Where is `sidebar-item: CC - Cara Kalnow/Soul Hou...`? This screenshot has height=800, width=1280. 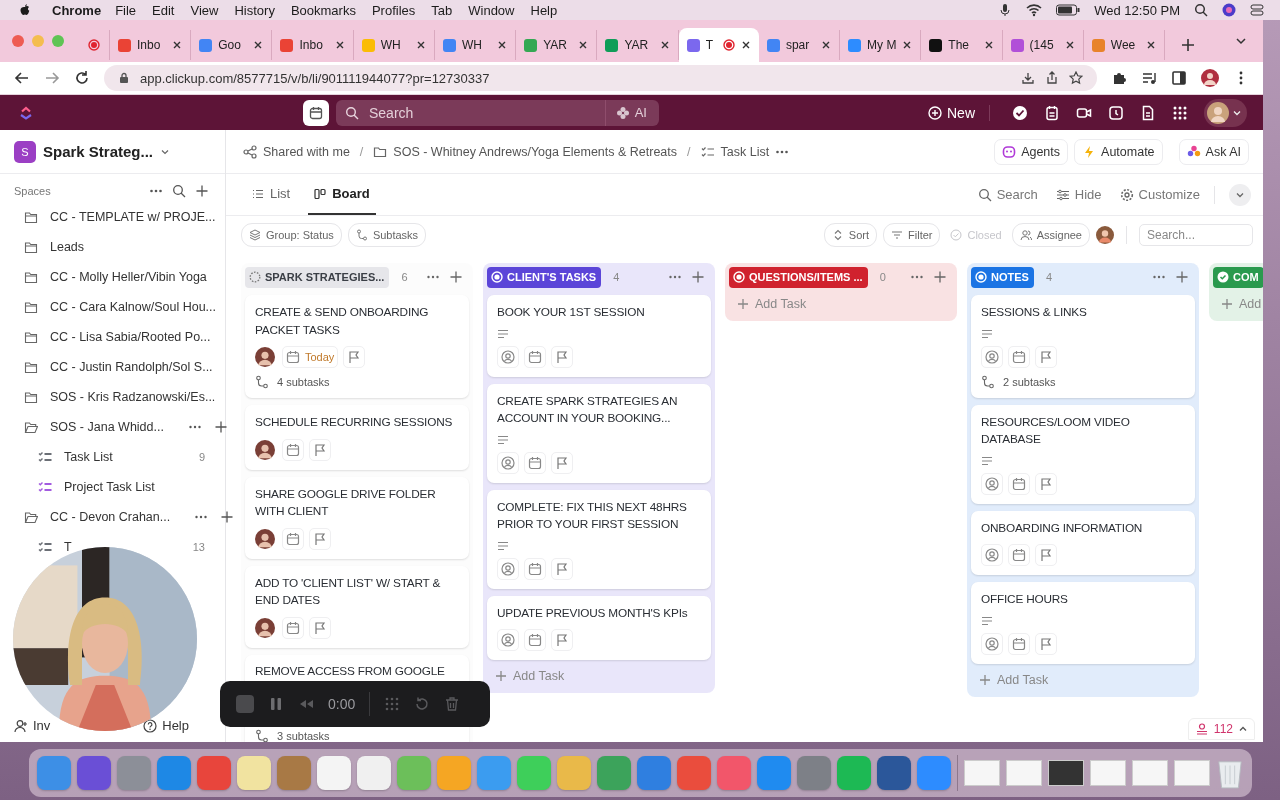
sidebar-item: CC - Cara Kalnow/Soul Hou... is located at coordinates (133, 307).